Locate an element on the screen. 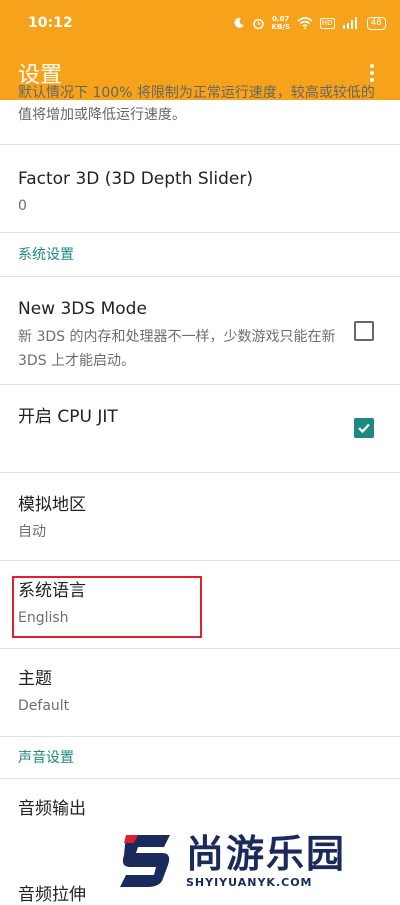 The height and width of the screenshot is (905, 400). setting-title: New 3DS Mode is located at coordinates (82, 309).